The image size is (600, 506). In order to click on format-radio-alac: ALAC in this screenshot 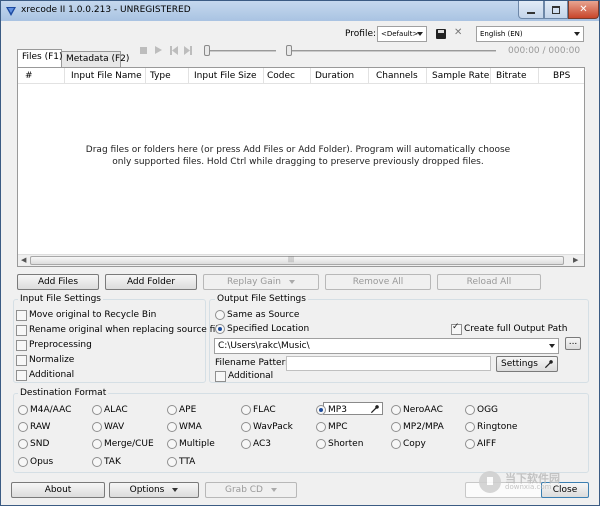, I will do `click(110, 410)`.